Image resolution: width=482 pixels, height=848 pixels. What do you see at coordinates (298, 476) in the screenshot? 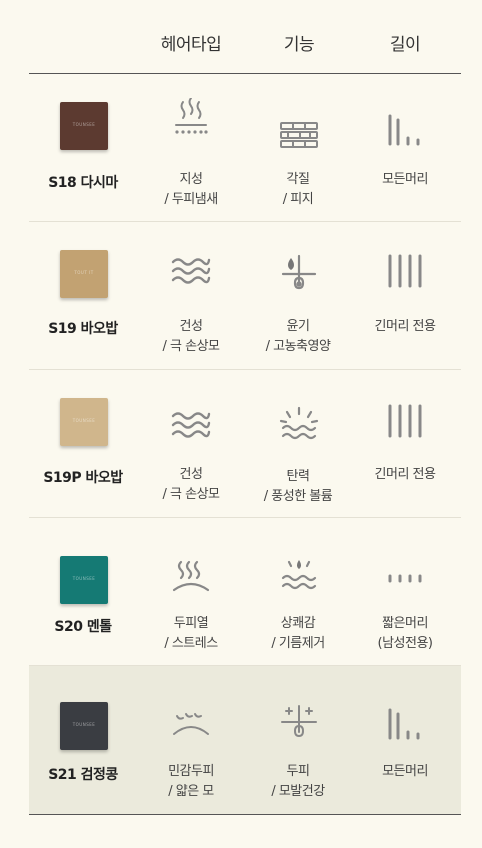
I see `function-line1: 탄력` at bounding box center [298, 476].